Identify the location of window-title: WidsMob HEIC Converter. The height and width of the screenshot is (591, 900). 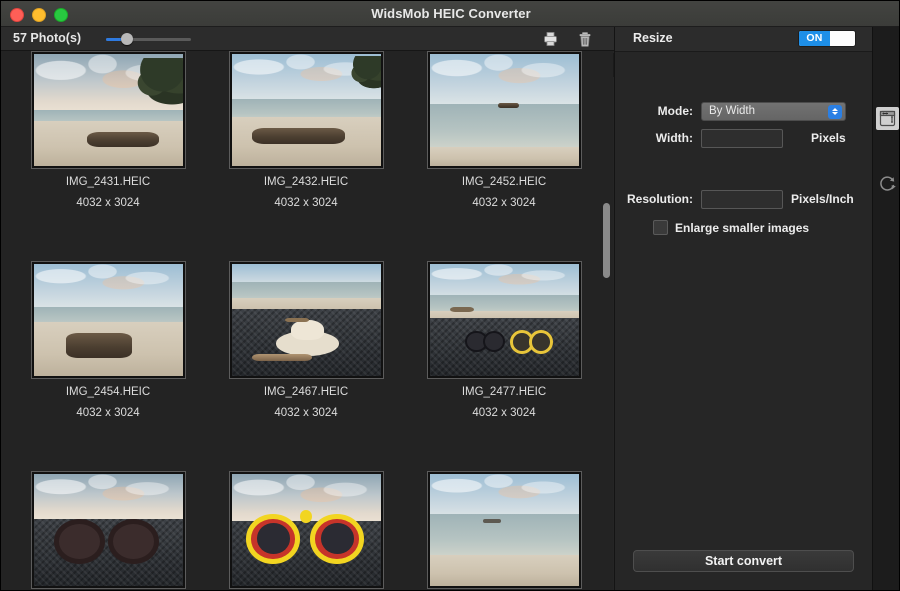
(451, 13).